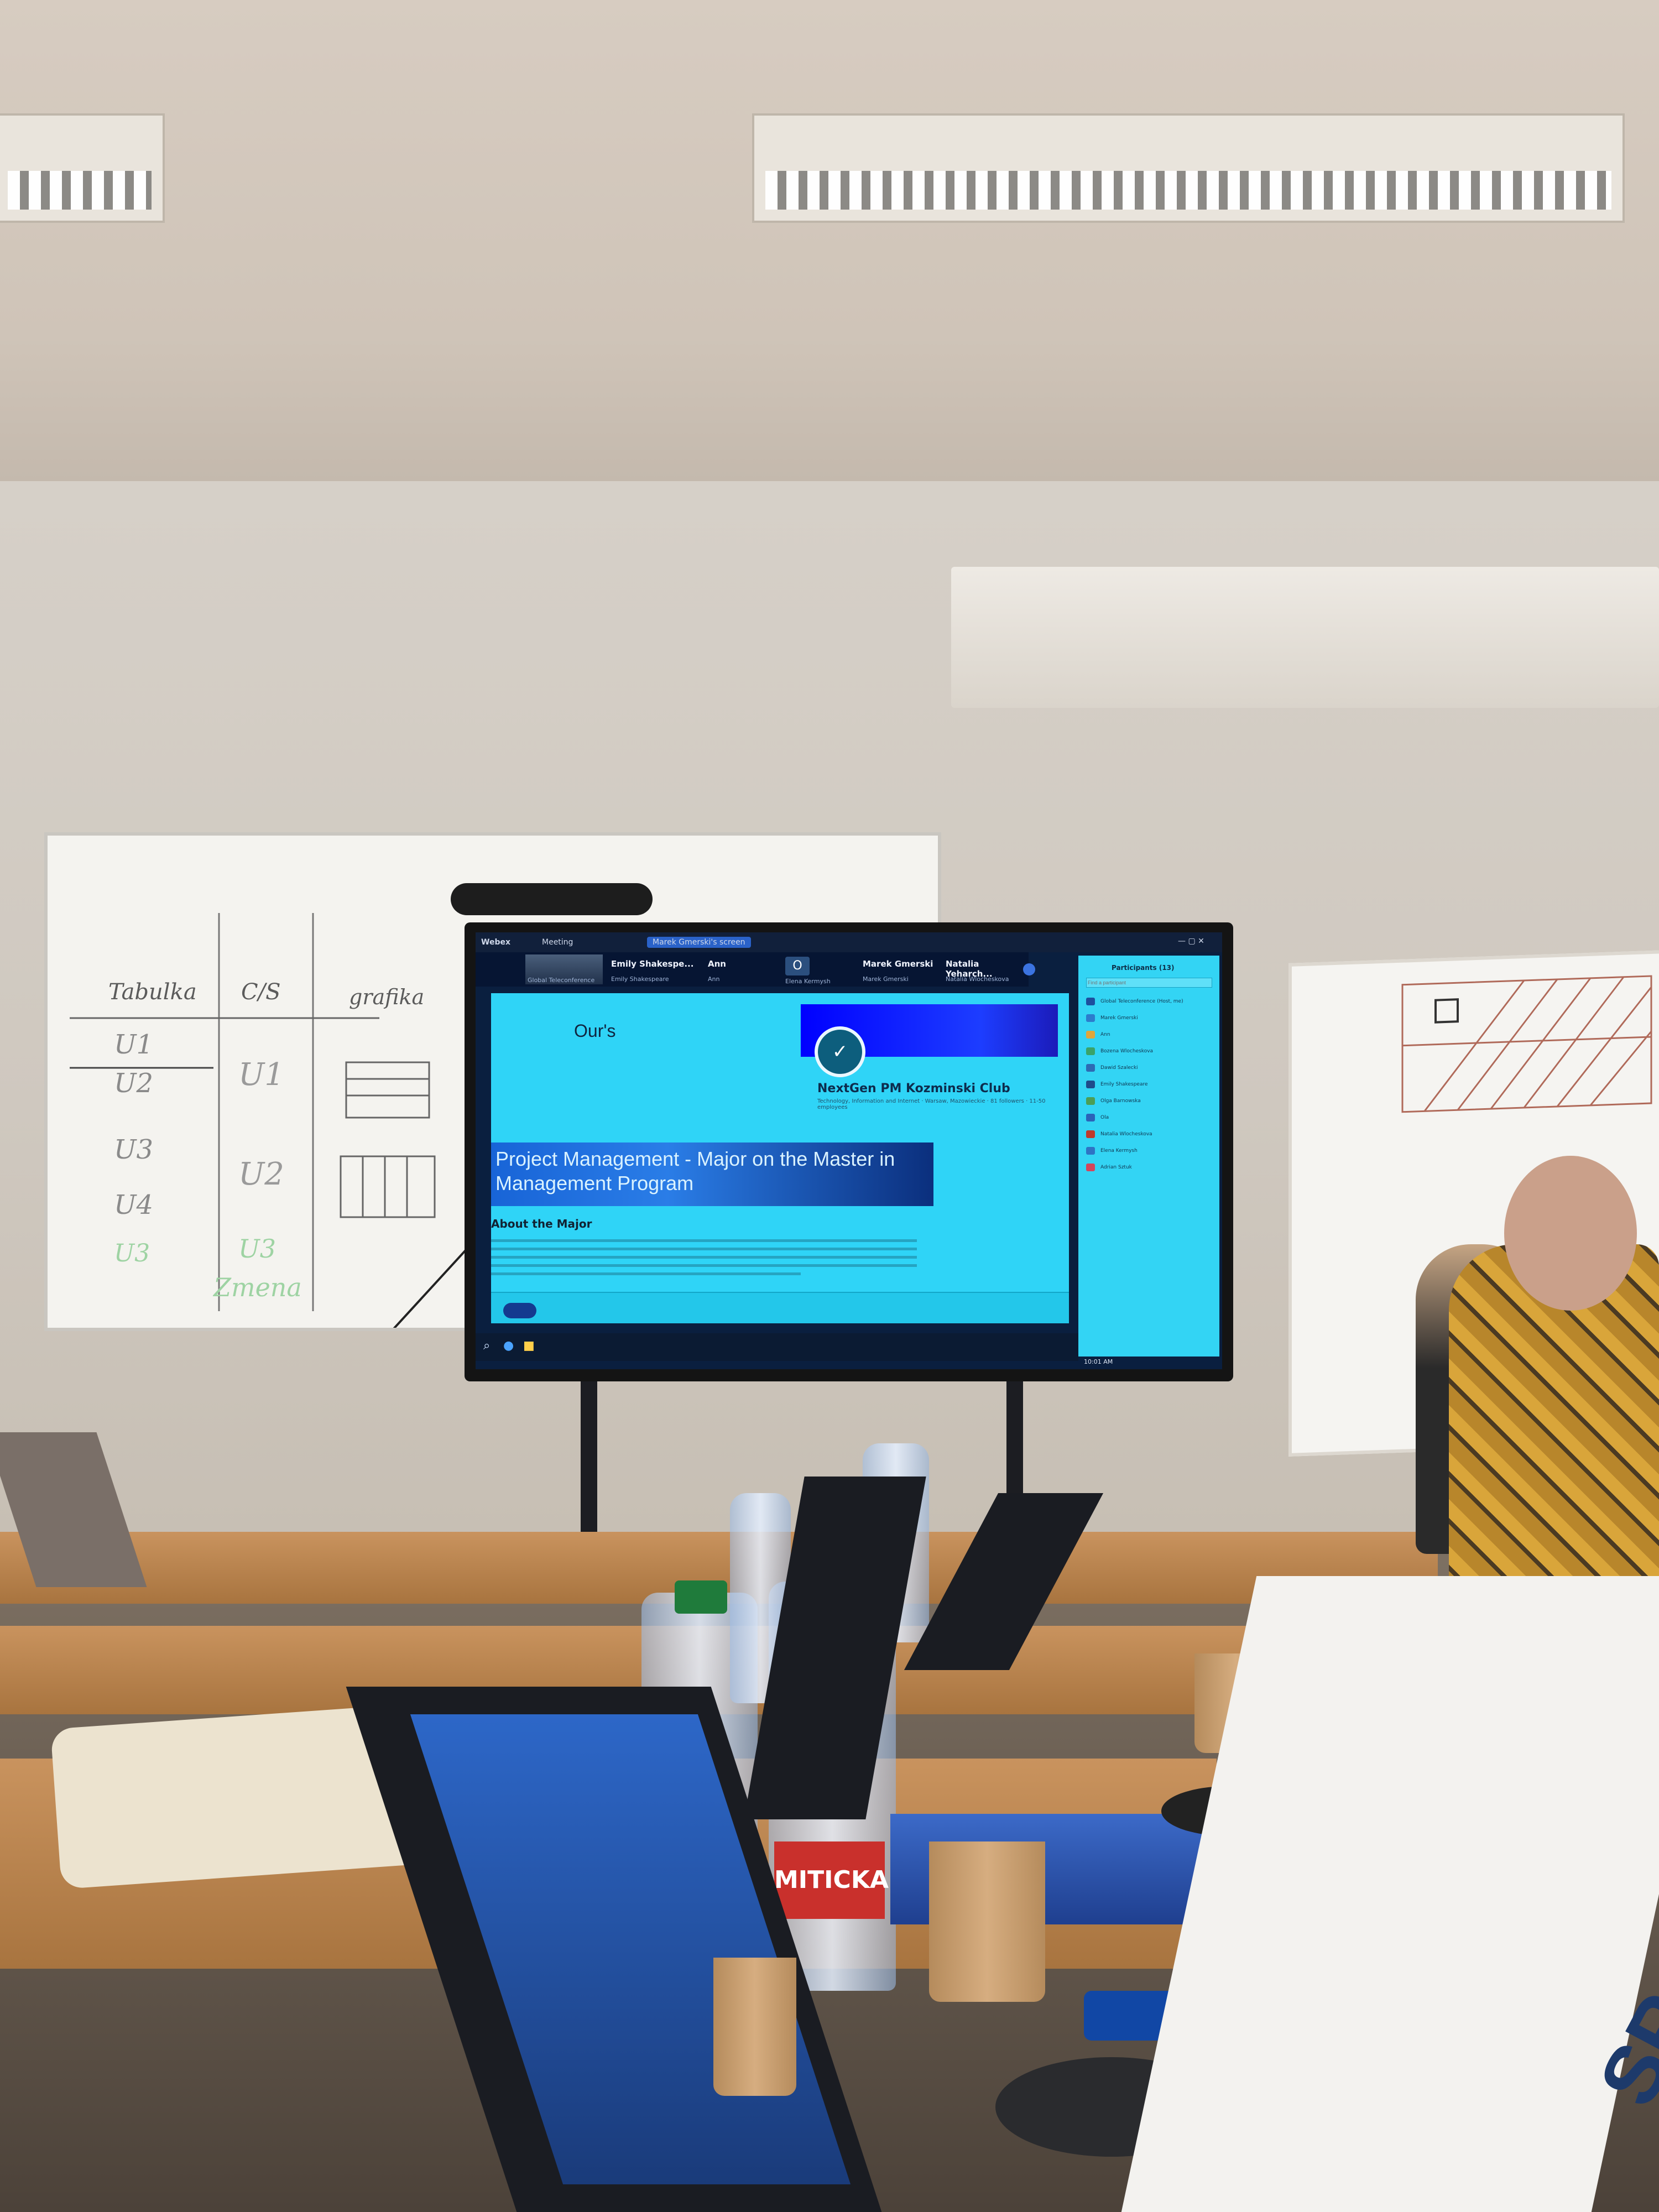 This screenshot has height=2212, width=1659. Describe the element at coordinates (798, 966) in the screenshot. I see `participant-avatar-3: O` at that location.